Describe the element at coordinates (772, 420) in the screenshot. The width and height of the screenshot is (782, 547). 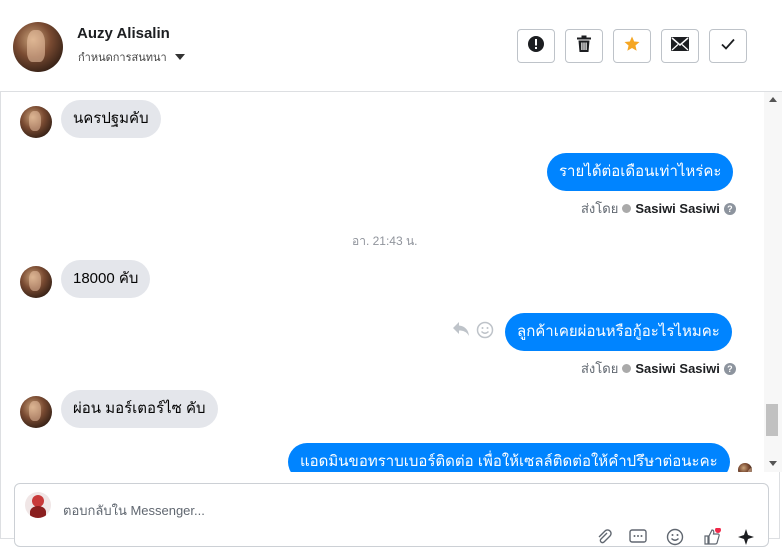
I see `scrollbar-thumb` at that location.